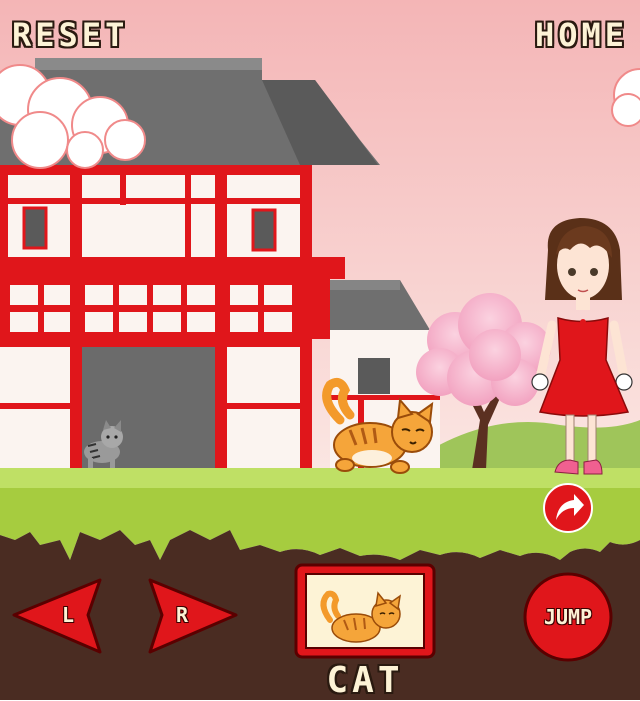 The width and height of the screenshot is (640, 701). Describe the element at coordinates (568, 508) in the screenshot. I see `action-arrow-button` at that location.